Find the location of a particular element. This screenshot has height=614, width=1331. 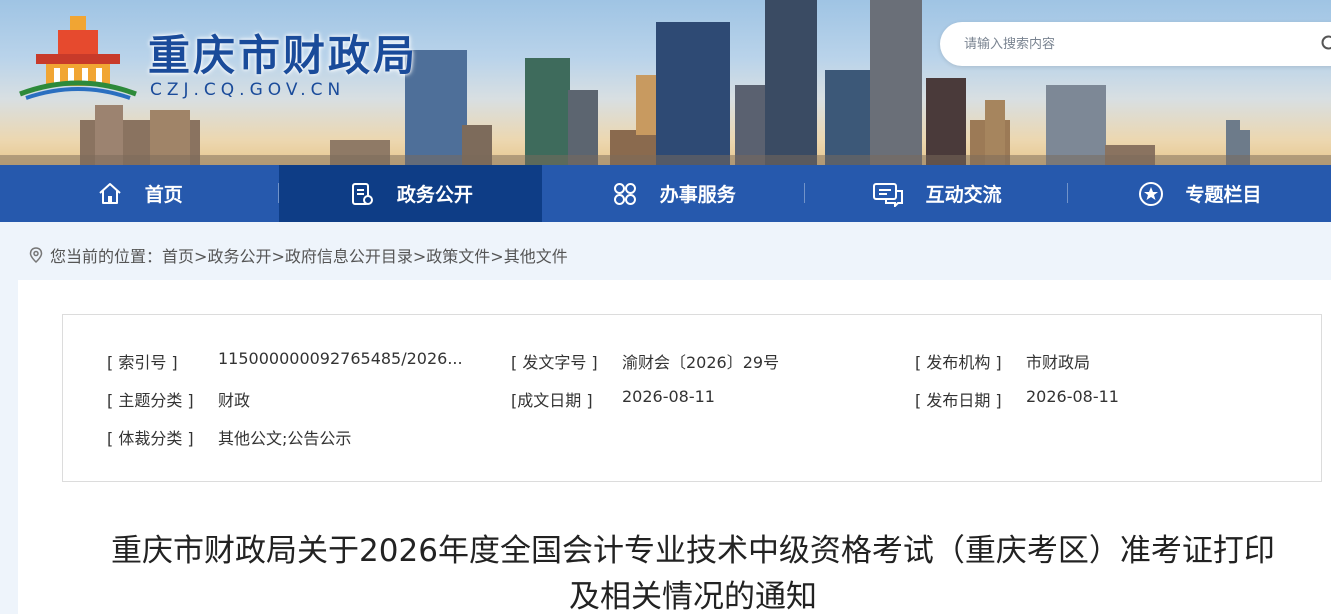

home-icon is located at coordinates (110, 193).